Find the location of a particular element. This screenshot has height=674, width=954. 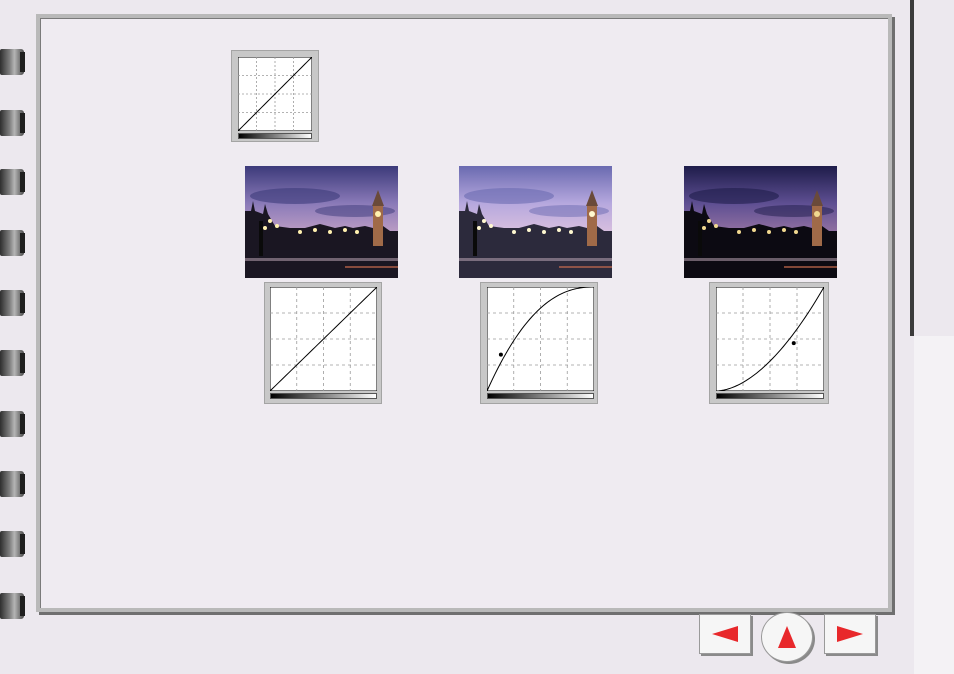

up-triangle-icon is located at coordinates (787, 637).